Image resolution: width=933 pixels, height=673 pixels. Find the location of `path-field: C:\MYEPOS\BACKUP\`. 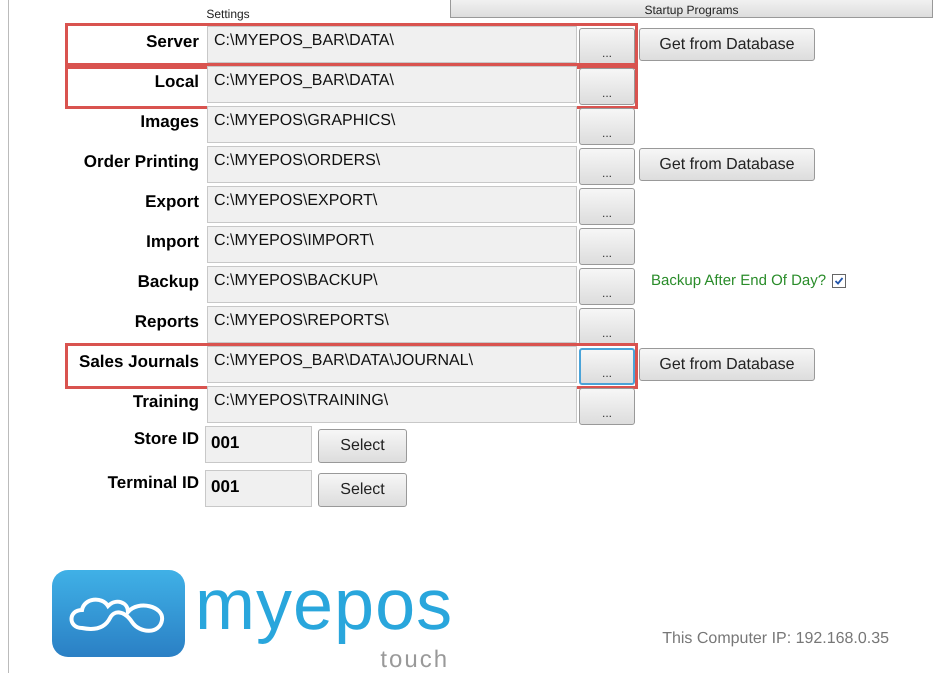

path-field: C:\MYEPOS\BACKUP\ is located at coordinates (392, 284).